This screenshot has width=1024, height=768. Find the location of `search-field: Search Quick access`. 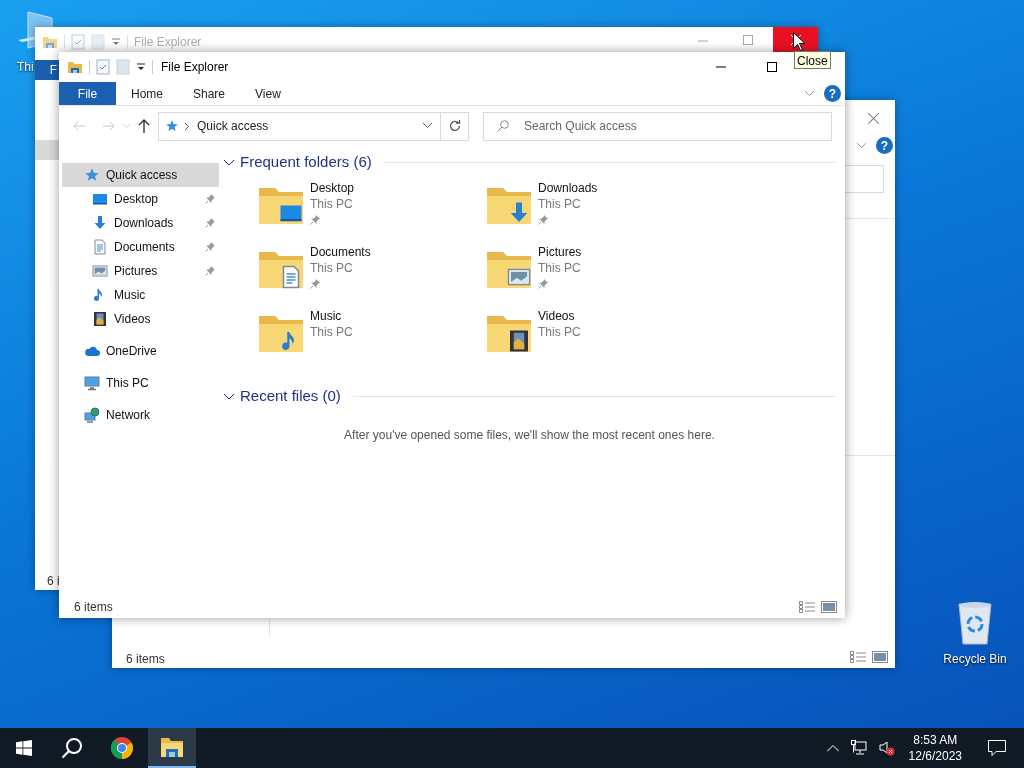

search-field: Search Quick access is located at coordinates (657, 126).